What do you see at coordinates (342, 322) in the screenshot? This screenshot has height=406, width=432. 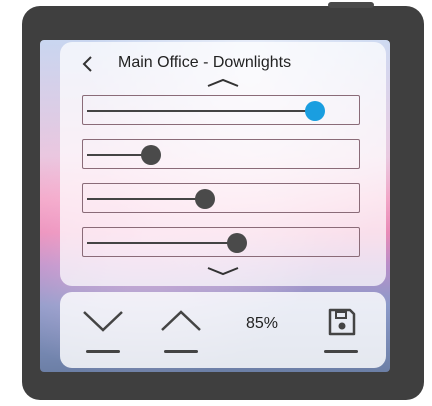 I see `save-icon` at bounding box center [342, 322].